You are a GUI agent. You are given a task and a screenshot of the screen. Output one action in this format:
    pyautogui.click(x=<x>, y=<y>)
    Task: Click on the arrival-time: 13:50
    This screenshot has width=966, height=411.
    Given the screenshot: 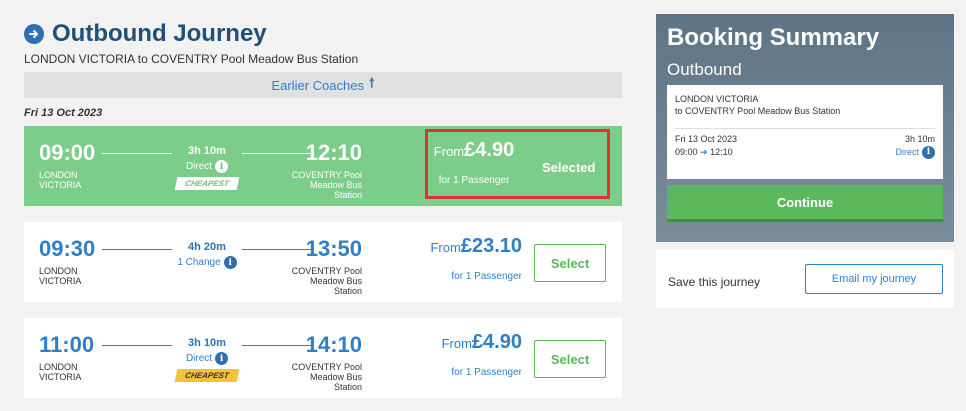 What is the action you would take?
    pyautogui.click(x=333, y=248)
    